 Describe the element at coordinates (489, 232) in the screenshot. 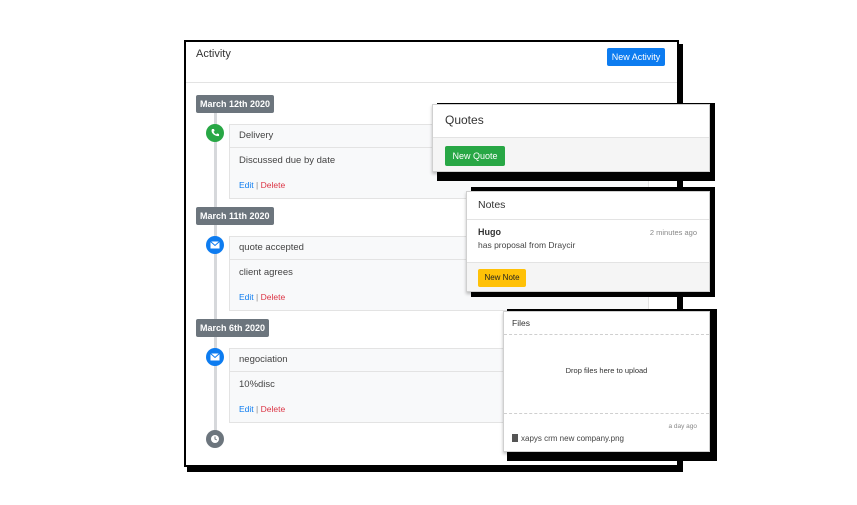

I see `note-author: Hugo` at that location.